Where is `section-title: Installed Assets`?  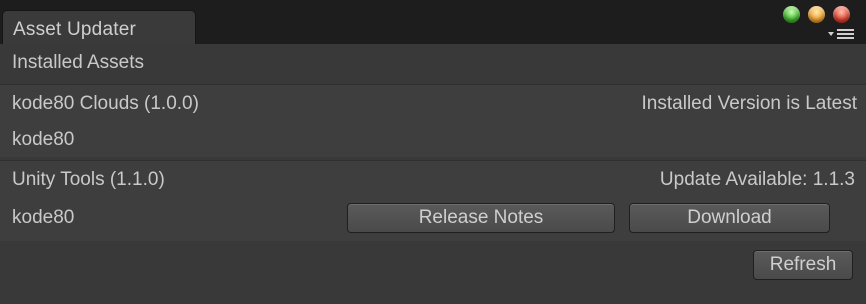 section-title: Installed Assets is located at coordinates (78, 62).